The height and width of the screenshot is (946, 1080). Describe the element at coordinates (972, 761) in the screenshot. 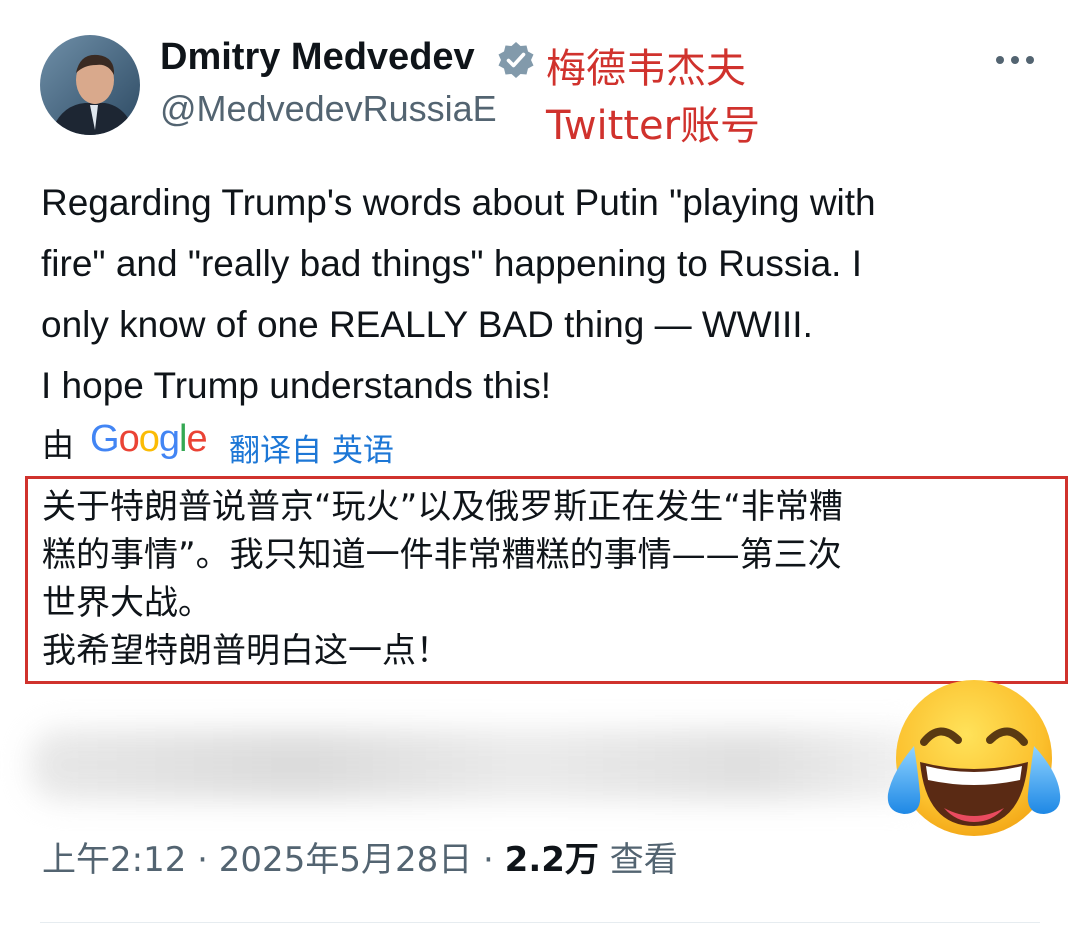

I see `tears-of-joy-emoji-icon` at that location.